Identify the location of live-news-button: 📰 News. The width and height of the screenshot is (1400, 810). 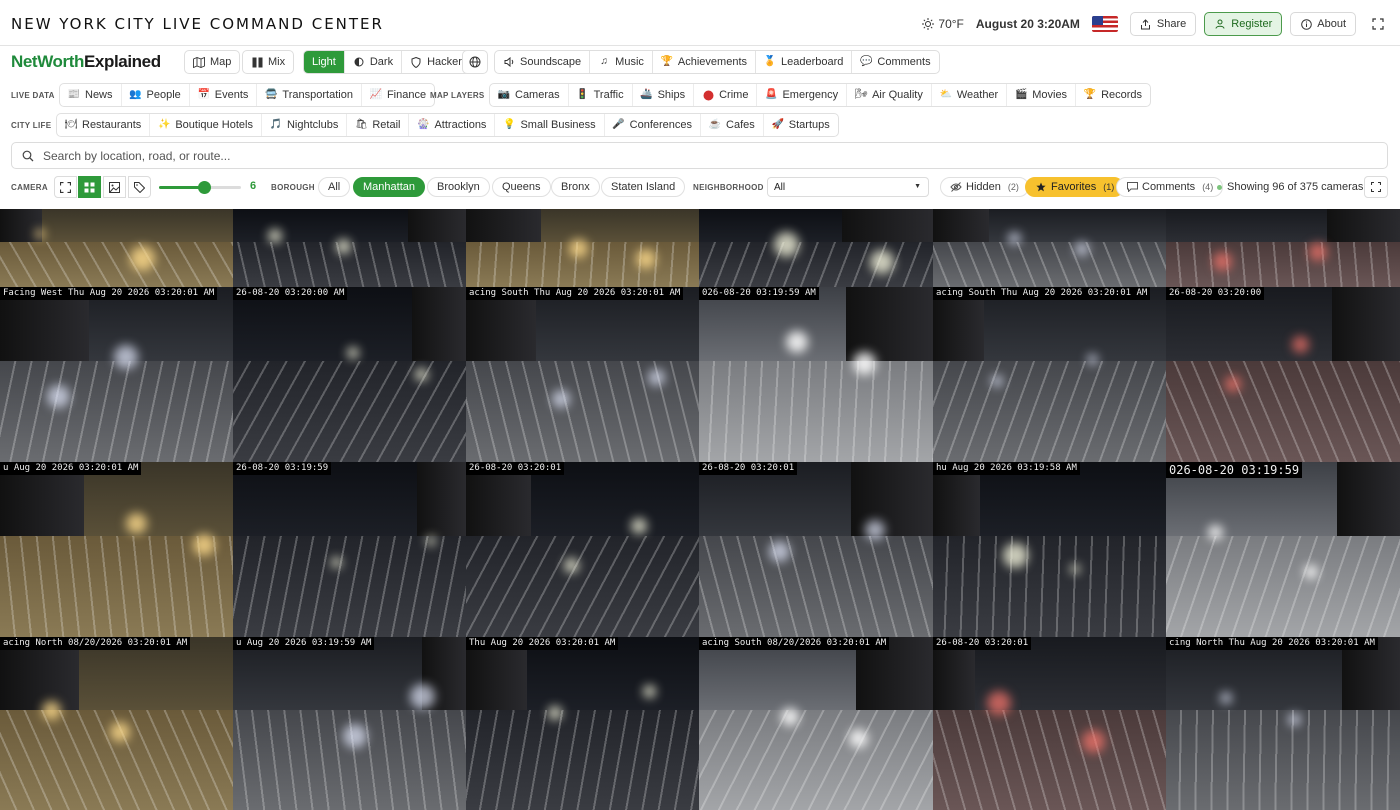
(91, 95).